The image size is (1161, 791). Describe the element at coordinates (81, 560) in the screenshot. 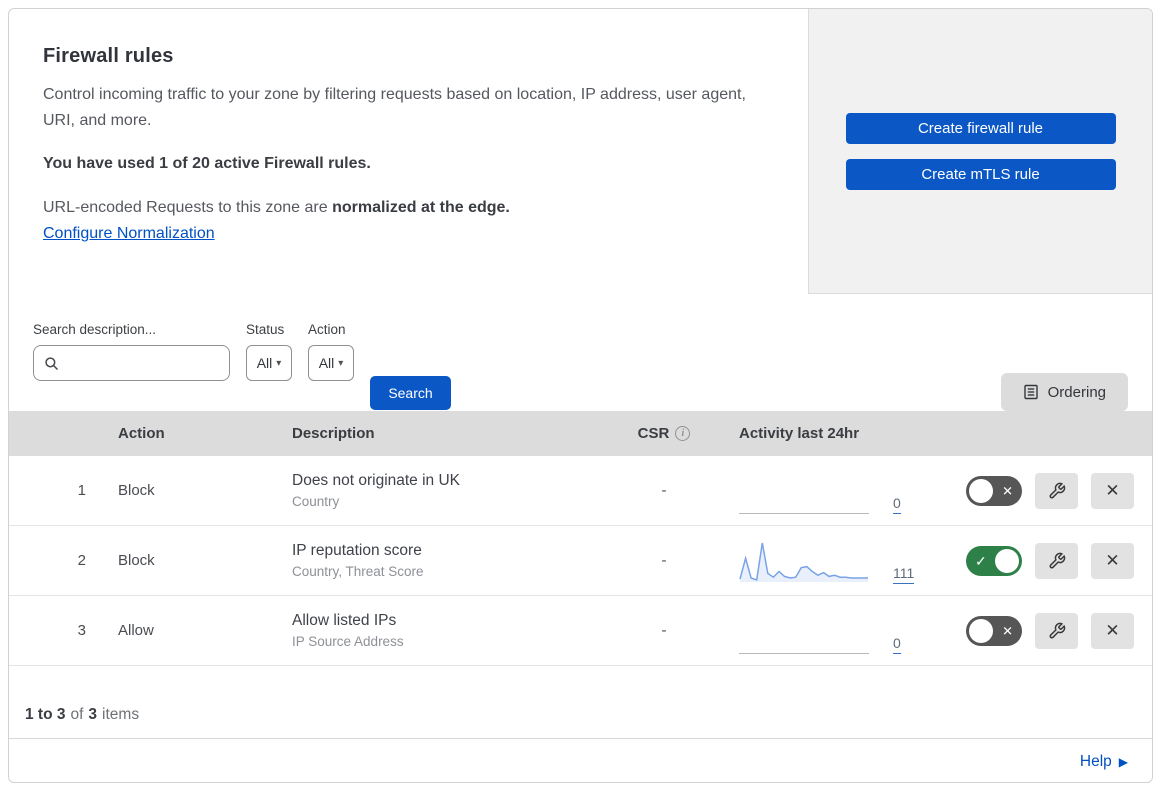

I see `rule-priority: 2` at that location.